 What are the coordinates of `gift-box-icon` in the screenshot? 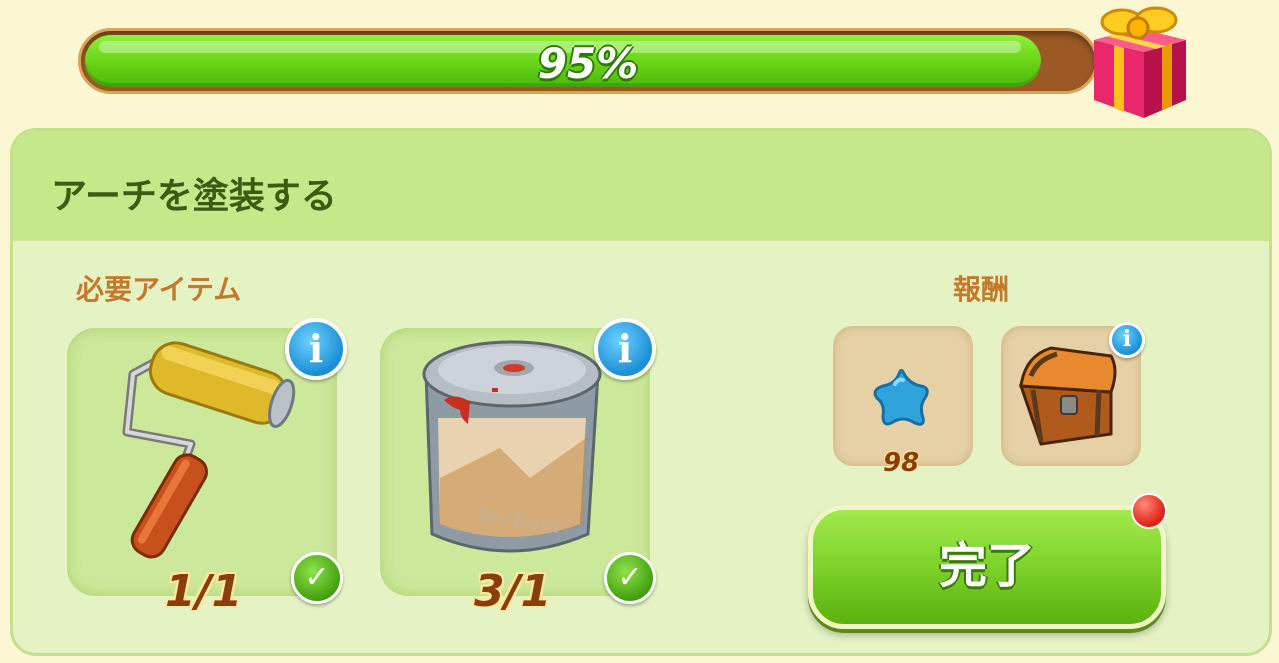 It's located at (1136, 60).